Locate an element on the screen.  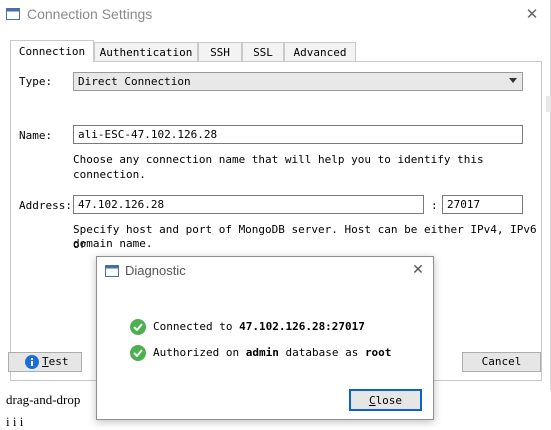
connected-address: 47.102.126.28:27017 is located at coordinates (302, 326).